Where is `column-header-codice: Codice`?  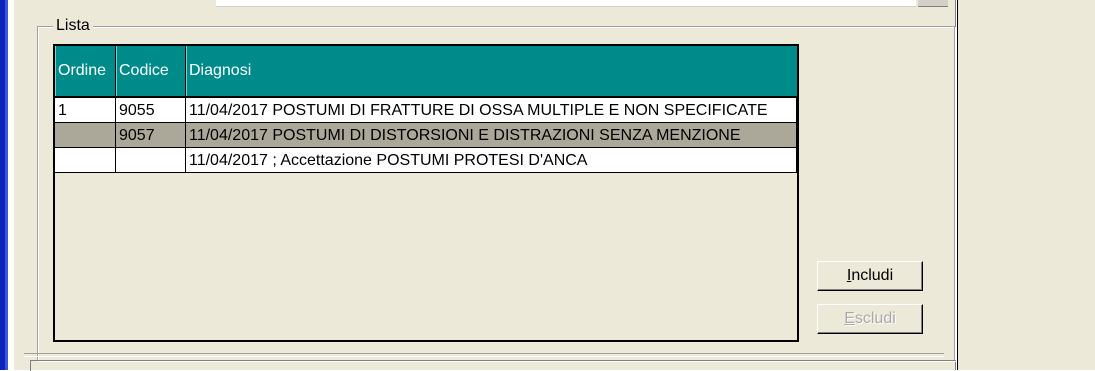 column-header-codice: Codice is located at coordinates (151, 71).